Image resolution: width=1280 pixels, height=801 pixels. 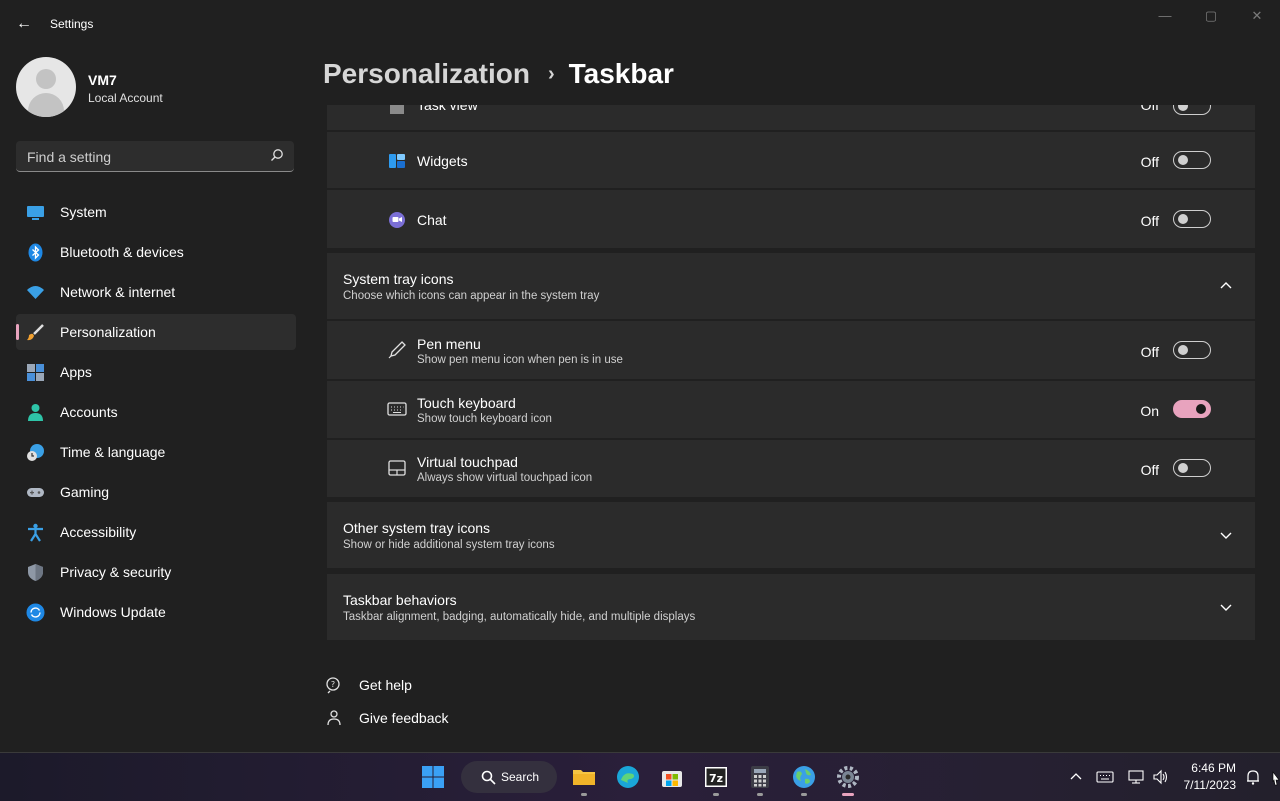 What do you see at coordinates (398, 279) in the screenshot?
I see `system-tray-title: System tray icons` at bounding box center [398, 279].